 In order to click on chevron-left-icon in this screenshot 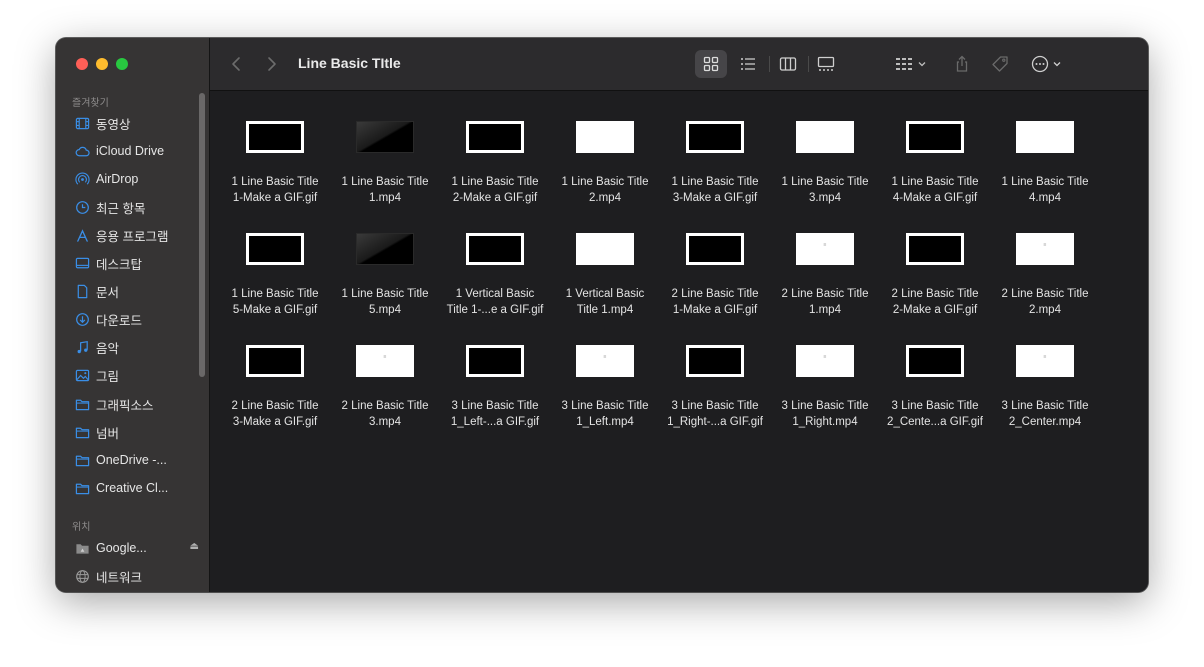, I will do `click(236, 64)`.